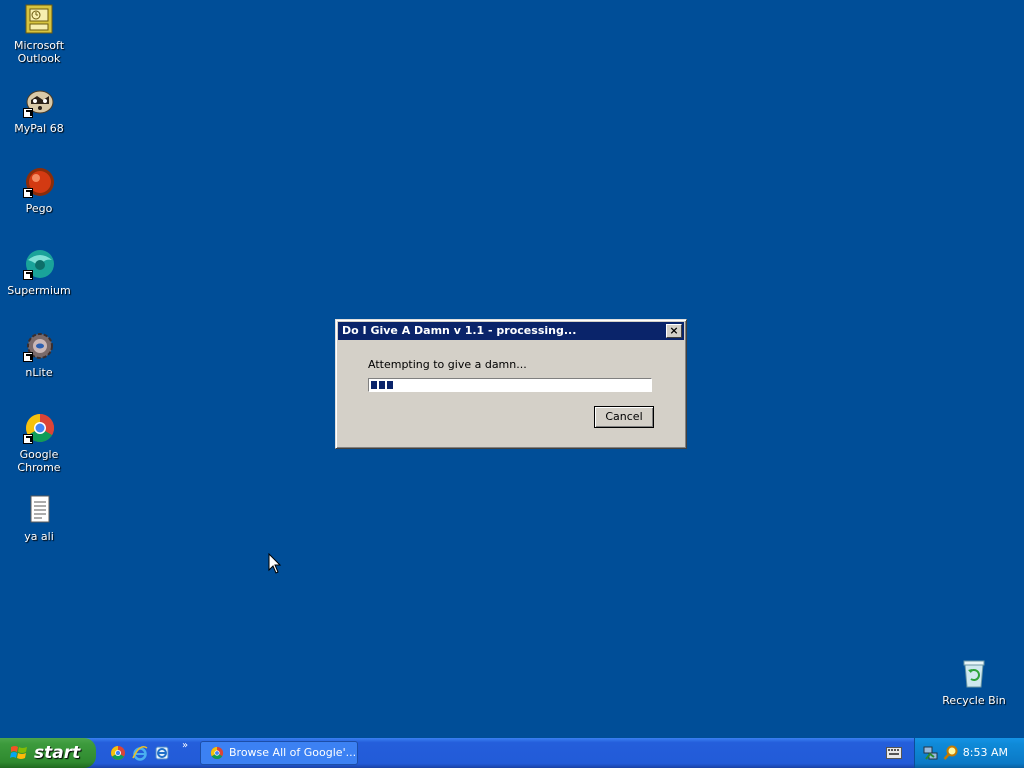  I want to click on start-label: start, so click(57, 753).